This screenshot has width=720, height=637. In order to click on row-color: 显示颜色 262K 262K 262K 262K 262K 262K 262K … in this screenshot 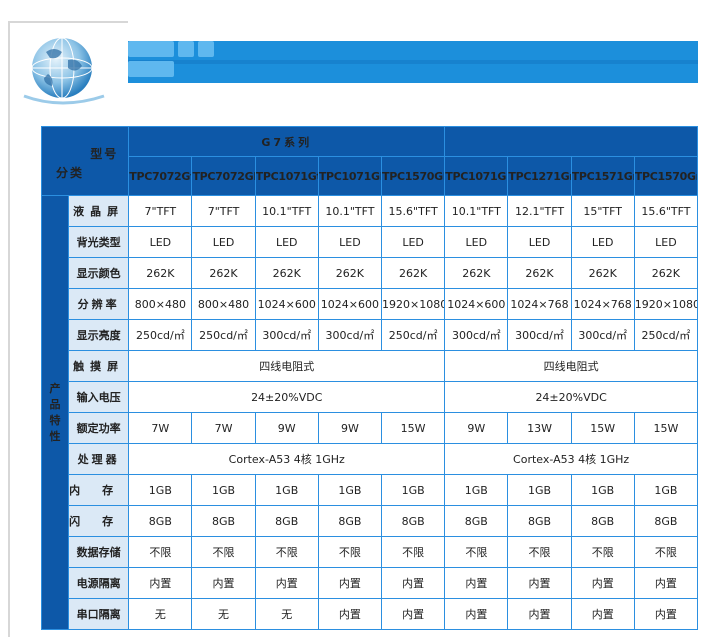, I will do `click(370, 273)`.